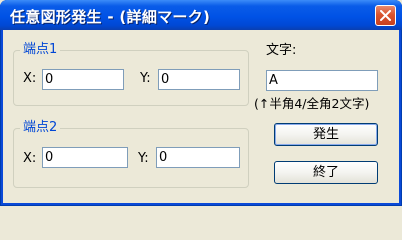 The width and height of the screenshot is (402, 240). What do you see at coordinates (145, 78) in the screenshot?
I see `point1-y-label: Y:` at bounding box center [145, 78].